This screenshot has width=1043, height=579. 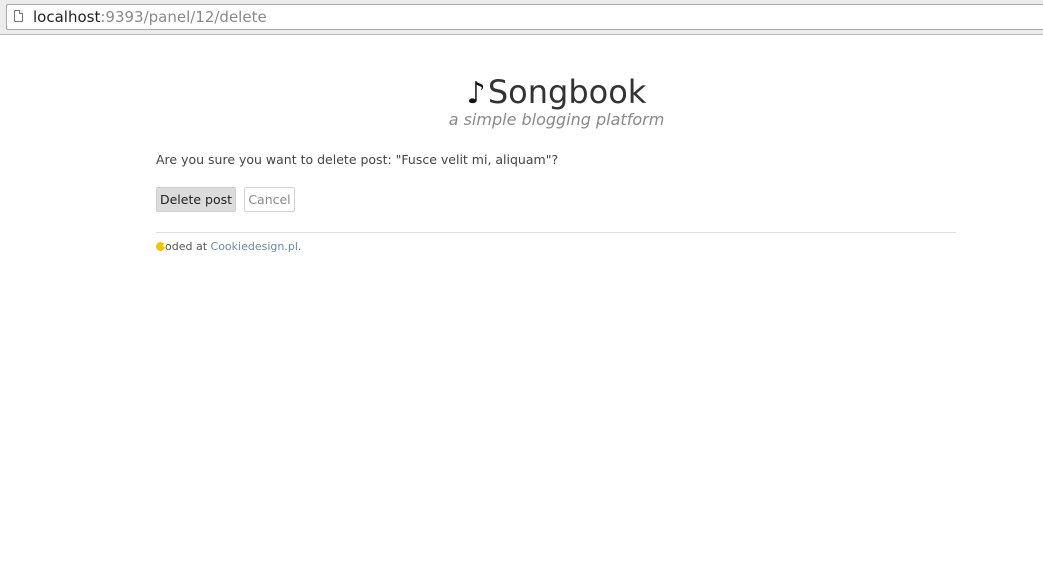 I want to click on footer-divider, so click(x=556, y=232).